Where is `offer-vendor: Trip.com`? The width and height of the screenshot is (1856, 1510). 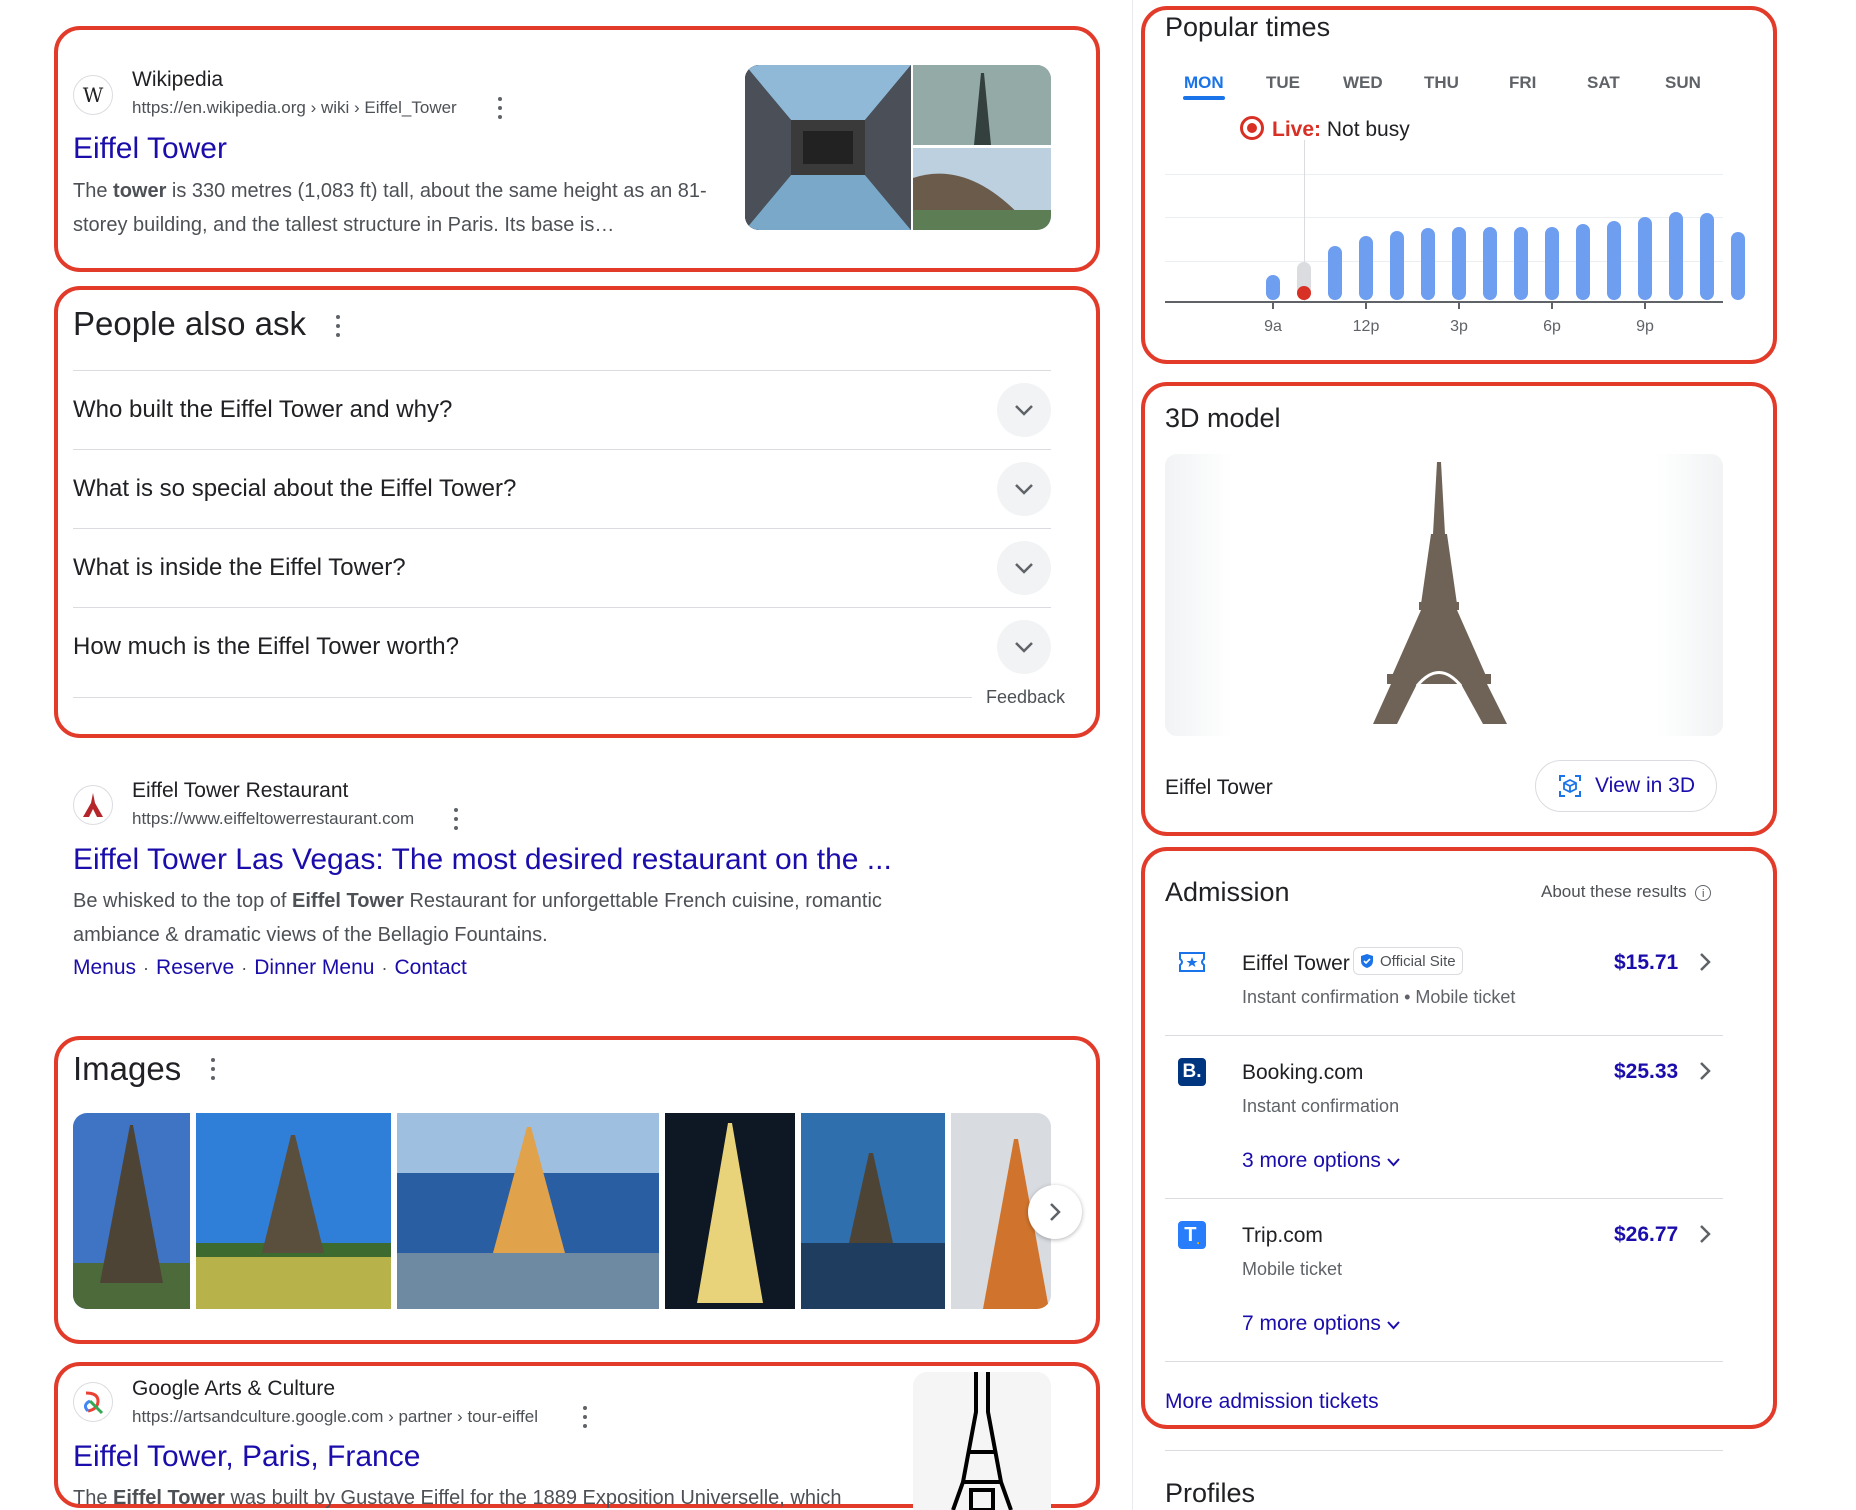
offer-vendor: Trip.com is located at coordinates (1282, 1236).